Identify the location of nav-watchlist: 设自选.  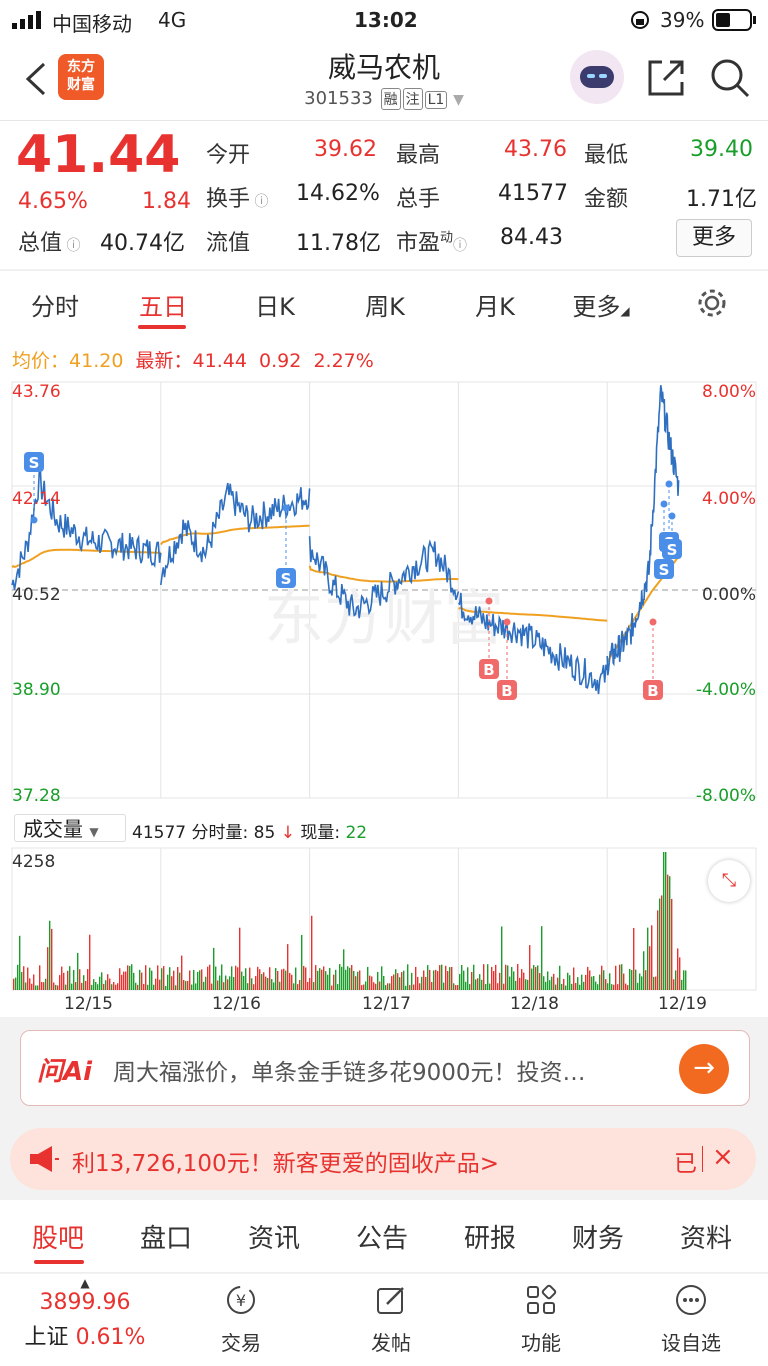
(691, 1320).